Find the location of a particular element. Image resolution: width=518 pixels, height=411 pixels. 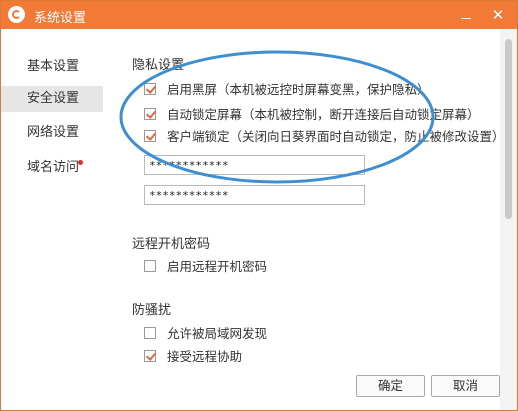

close-button: ✕ is located at coordinates (498, 15).